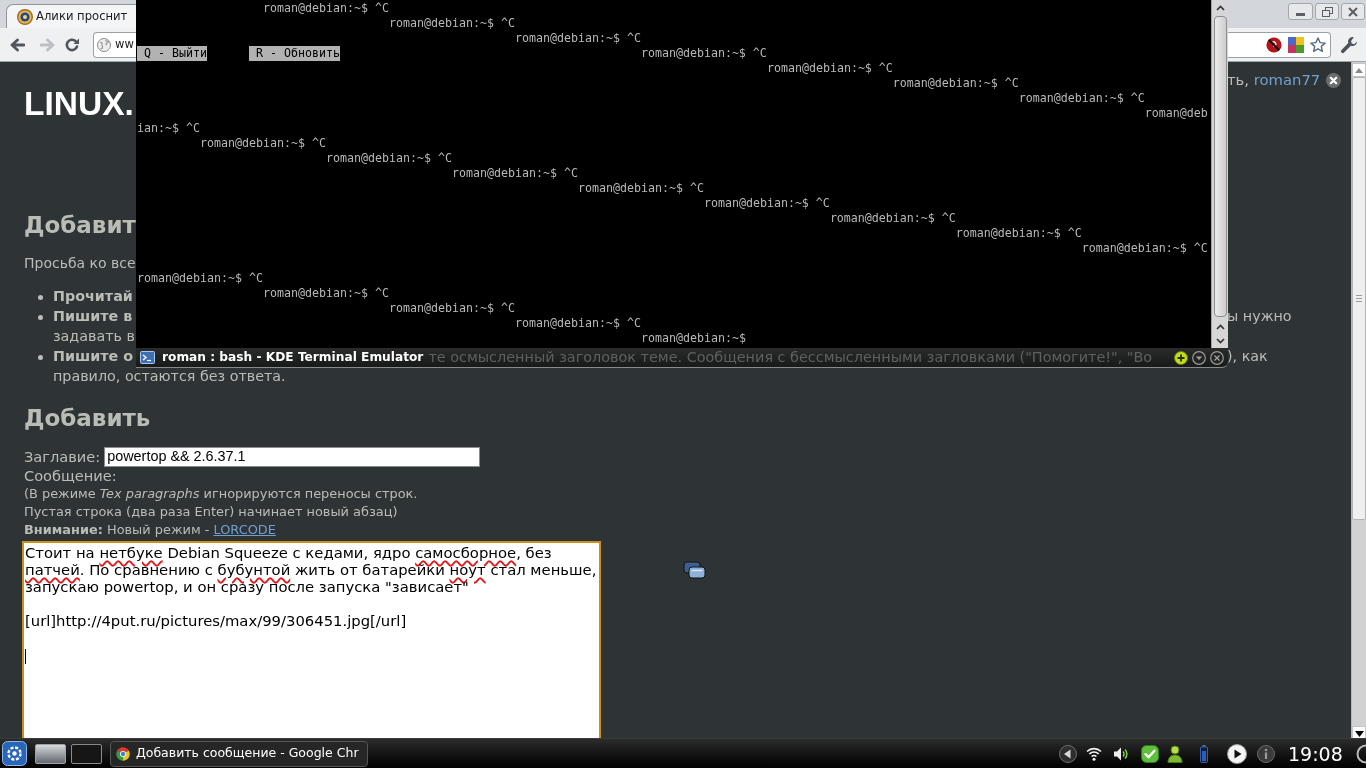  I want to click on checkmark-icon, so click(1150, 753).